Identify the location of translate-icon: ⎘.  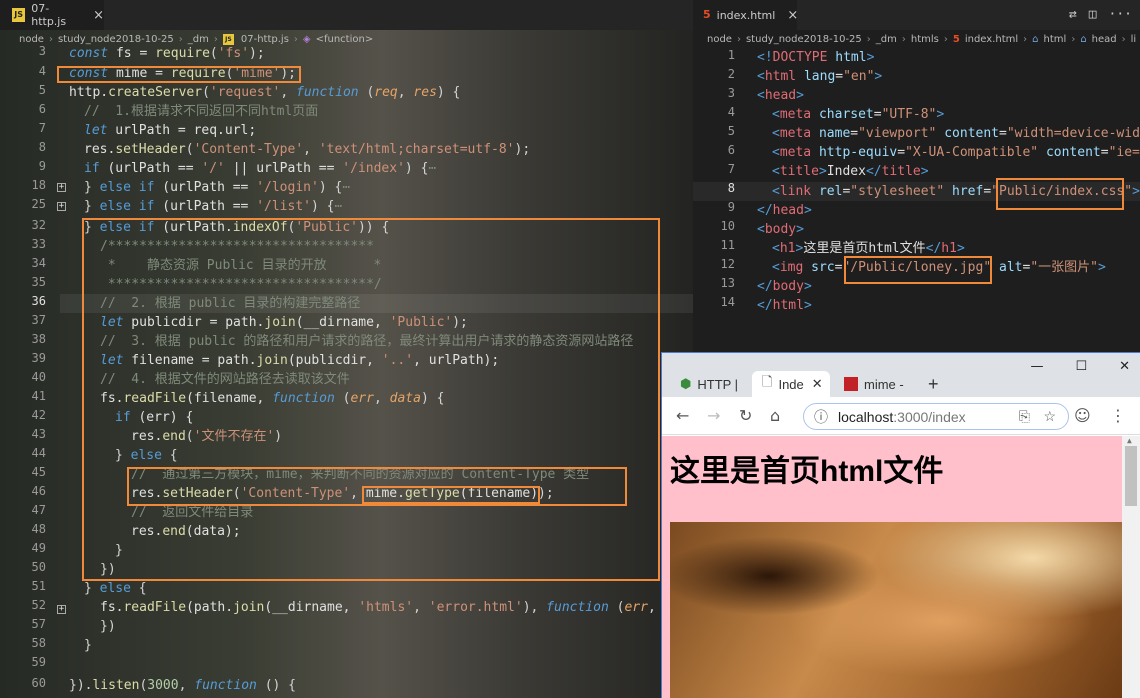
(1024, 416).